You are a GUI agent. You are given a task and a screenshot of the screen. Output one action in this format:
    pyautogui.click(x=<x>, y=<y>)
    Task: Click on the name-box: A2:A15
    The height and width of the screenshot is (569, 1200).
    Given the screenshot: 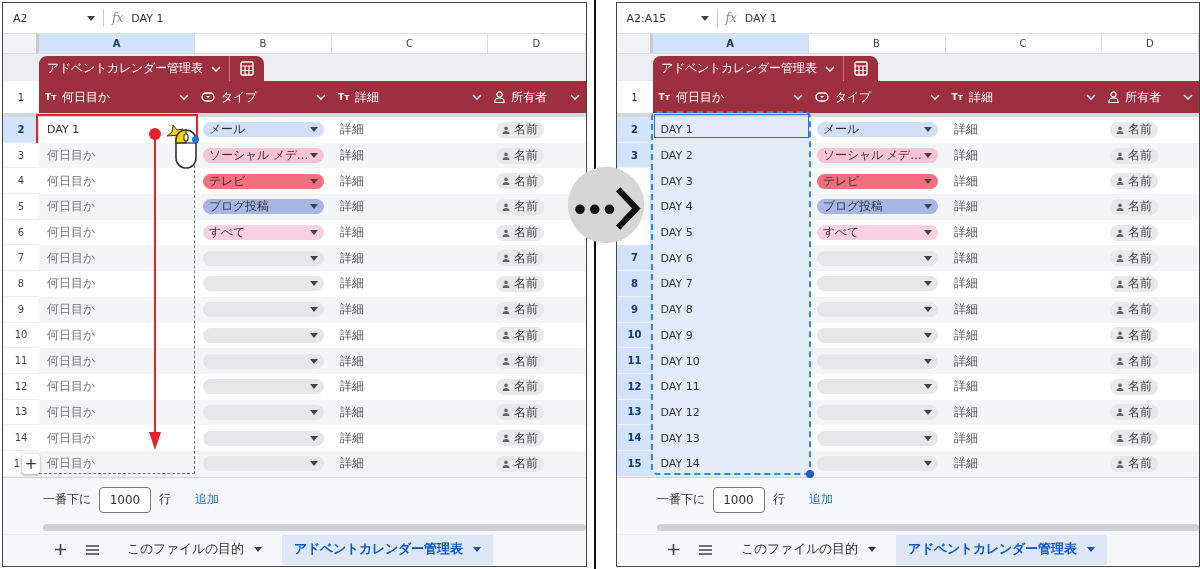 What is the action you would take?
    pyautogui.click(x=666, y=18)
    